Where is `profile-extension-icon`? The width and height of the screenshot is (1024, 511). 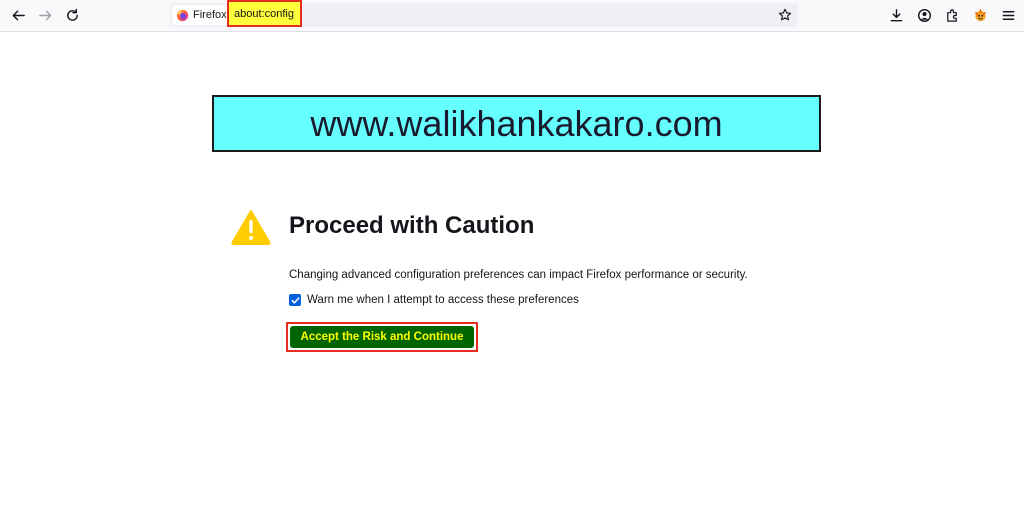 profile-extension-icon is located at coordinates (980, 14).